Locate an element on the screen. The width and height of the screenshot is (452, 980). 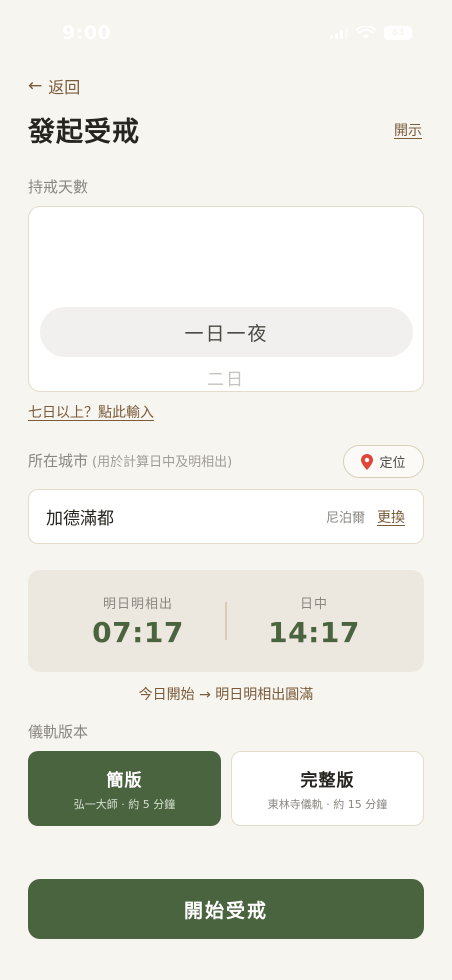
ritual-option-simple: 簡版 弘一大師 · 約 5 分鐘 is located at coordinates (124, 788).